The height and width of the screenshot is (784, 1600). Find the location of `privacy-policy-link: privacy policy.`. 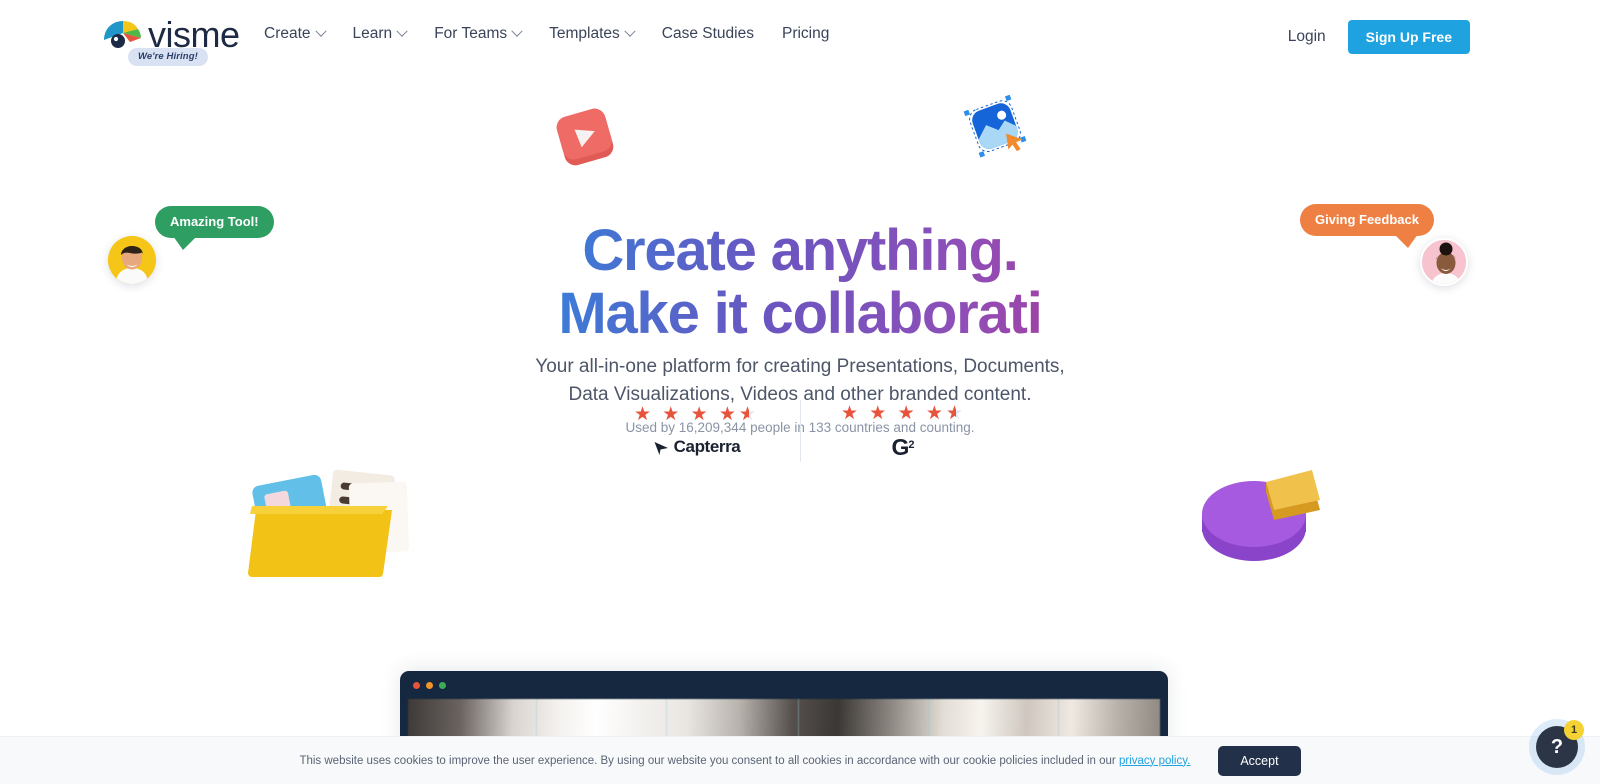

privacy-policy-link: privacy policy. is located at coordinates (1154, 761).